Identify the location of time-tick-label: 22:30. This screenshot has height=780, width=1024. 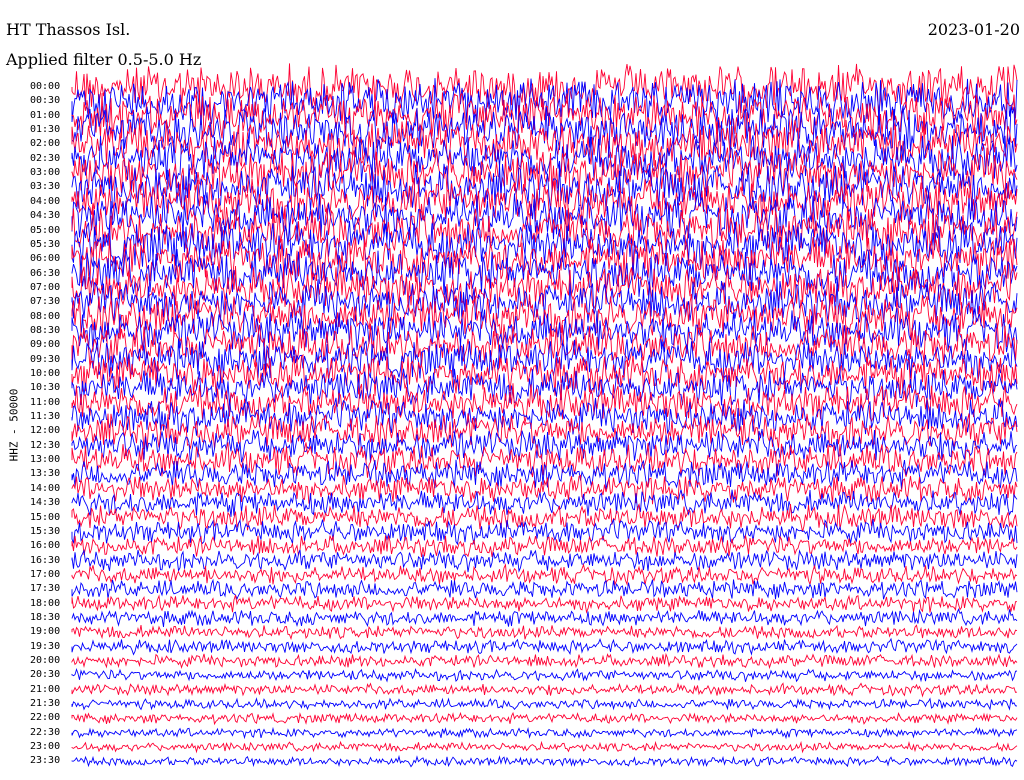
(45, 732).